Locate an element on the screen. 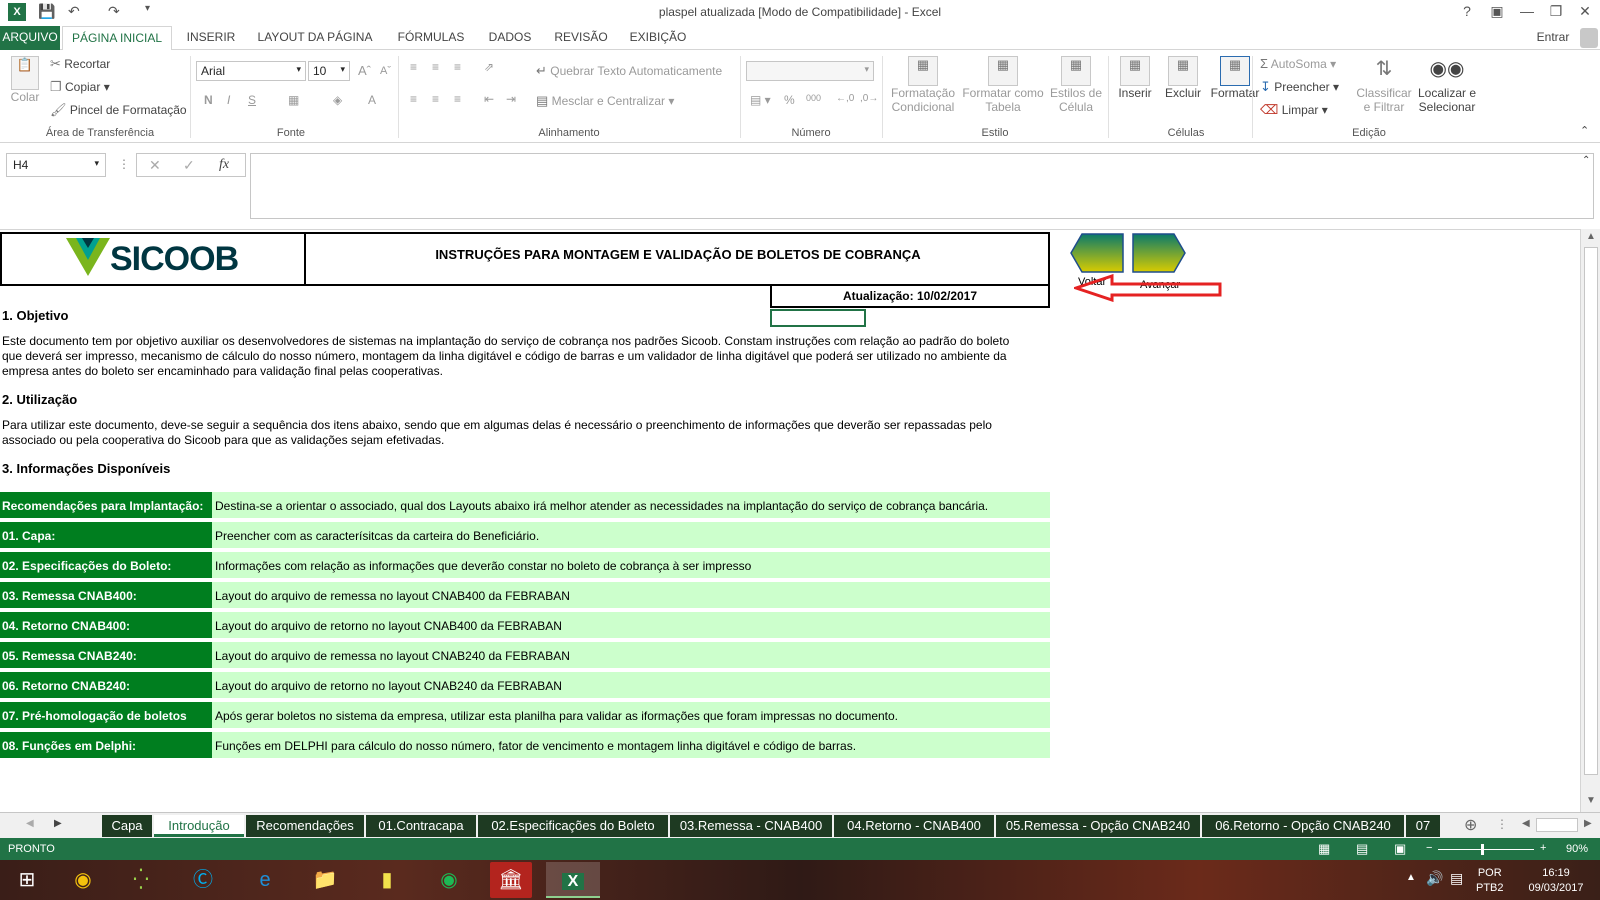 The height and width of the screenshot is (900, 1600). page-break-view-icon: ▣ is located at coordinates (1400, 849).